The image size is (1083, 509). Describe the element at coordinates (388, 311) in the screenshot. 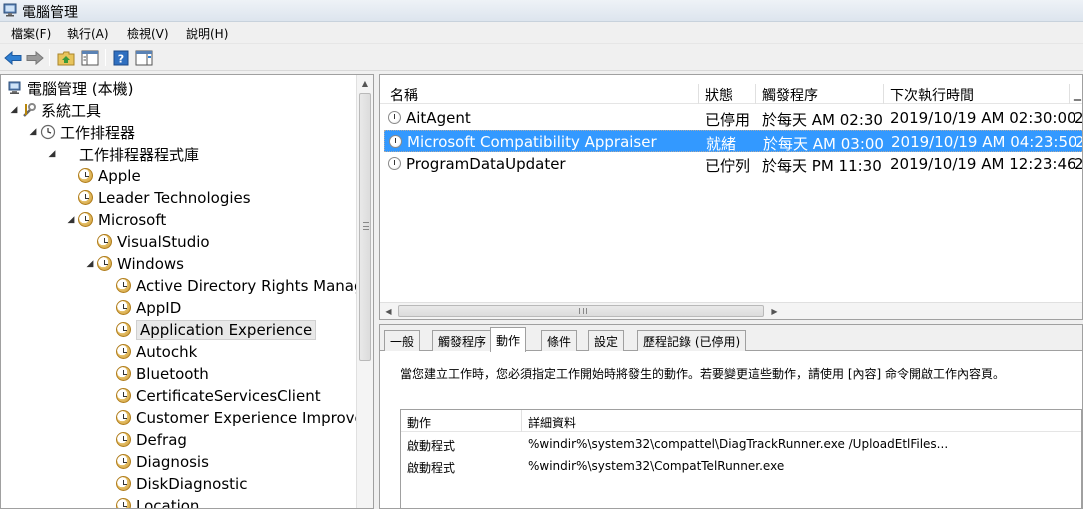

I see `scroll-left-arrow-icon: ◀` at that location.